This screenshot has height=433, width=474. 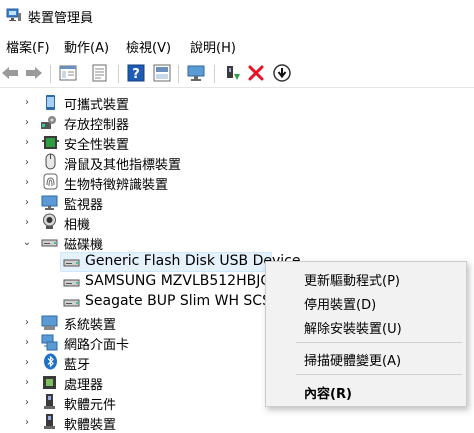 What do you see at coordinates (84, 245) in the screenshot?
I see `tree-item-label: 磁碟機` at bounding box center [84, 245].